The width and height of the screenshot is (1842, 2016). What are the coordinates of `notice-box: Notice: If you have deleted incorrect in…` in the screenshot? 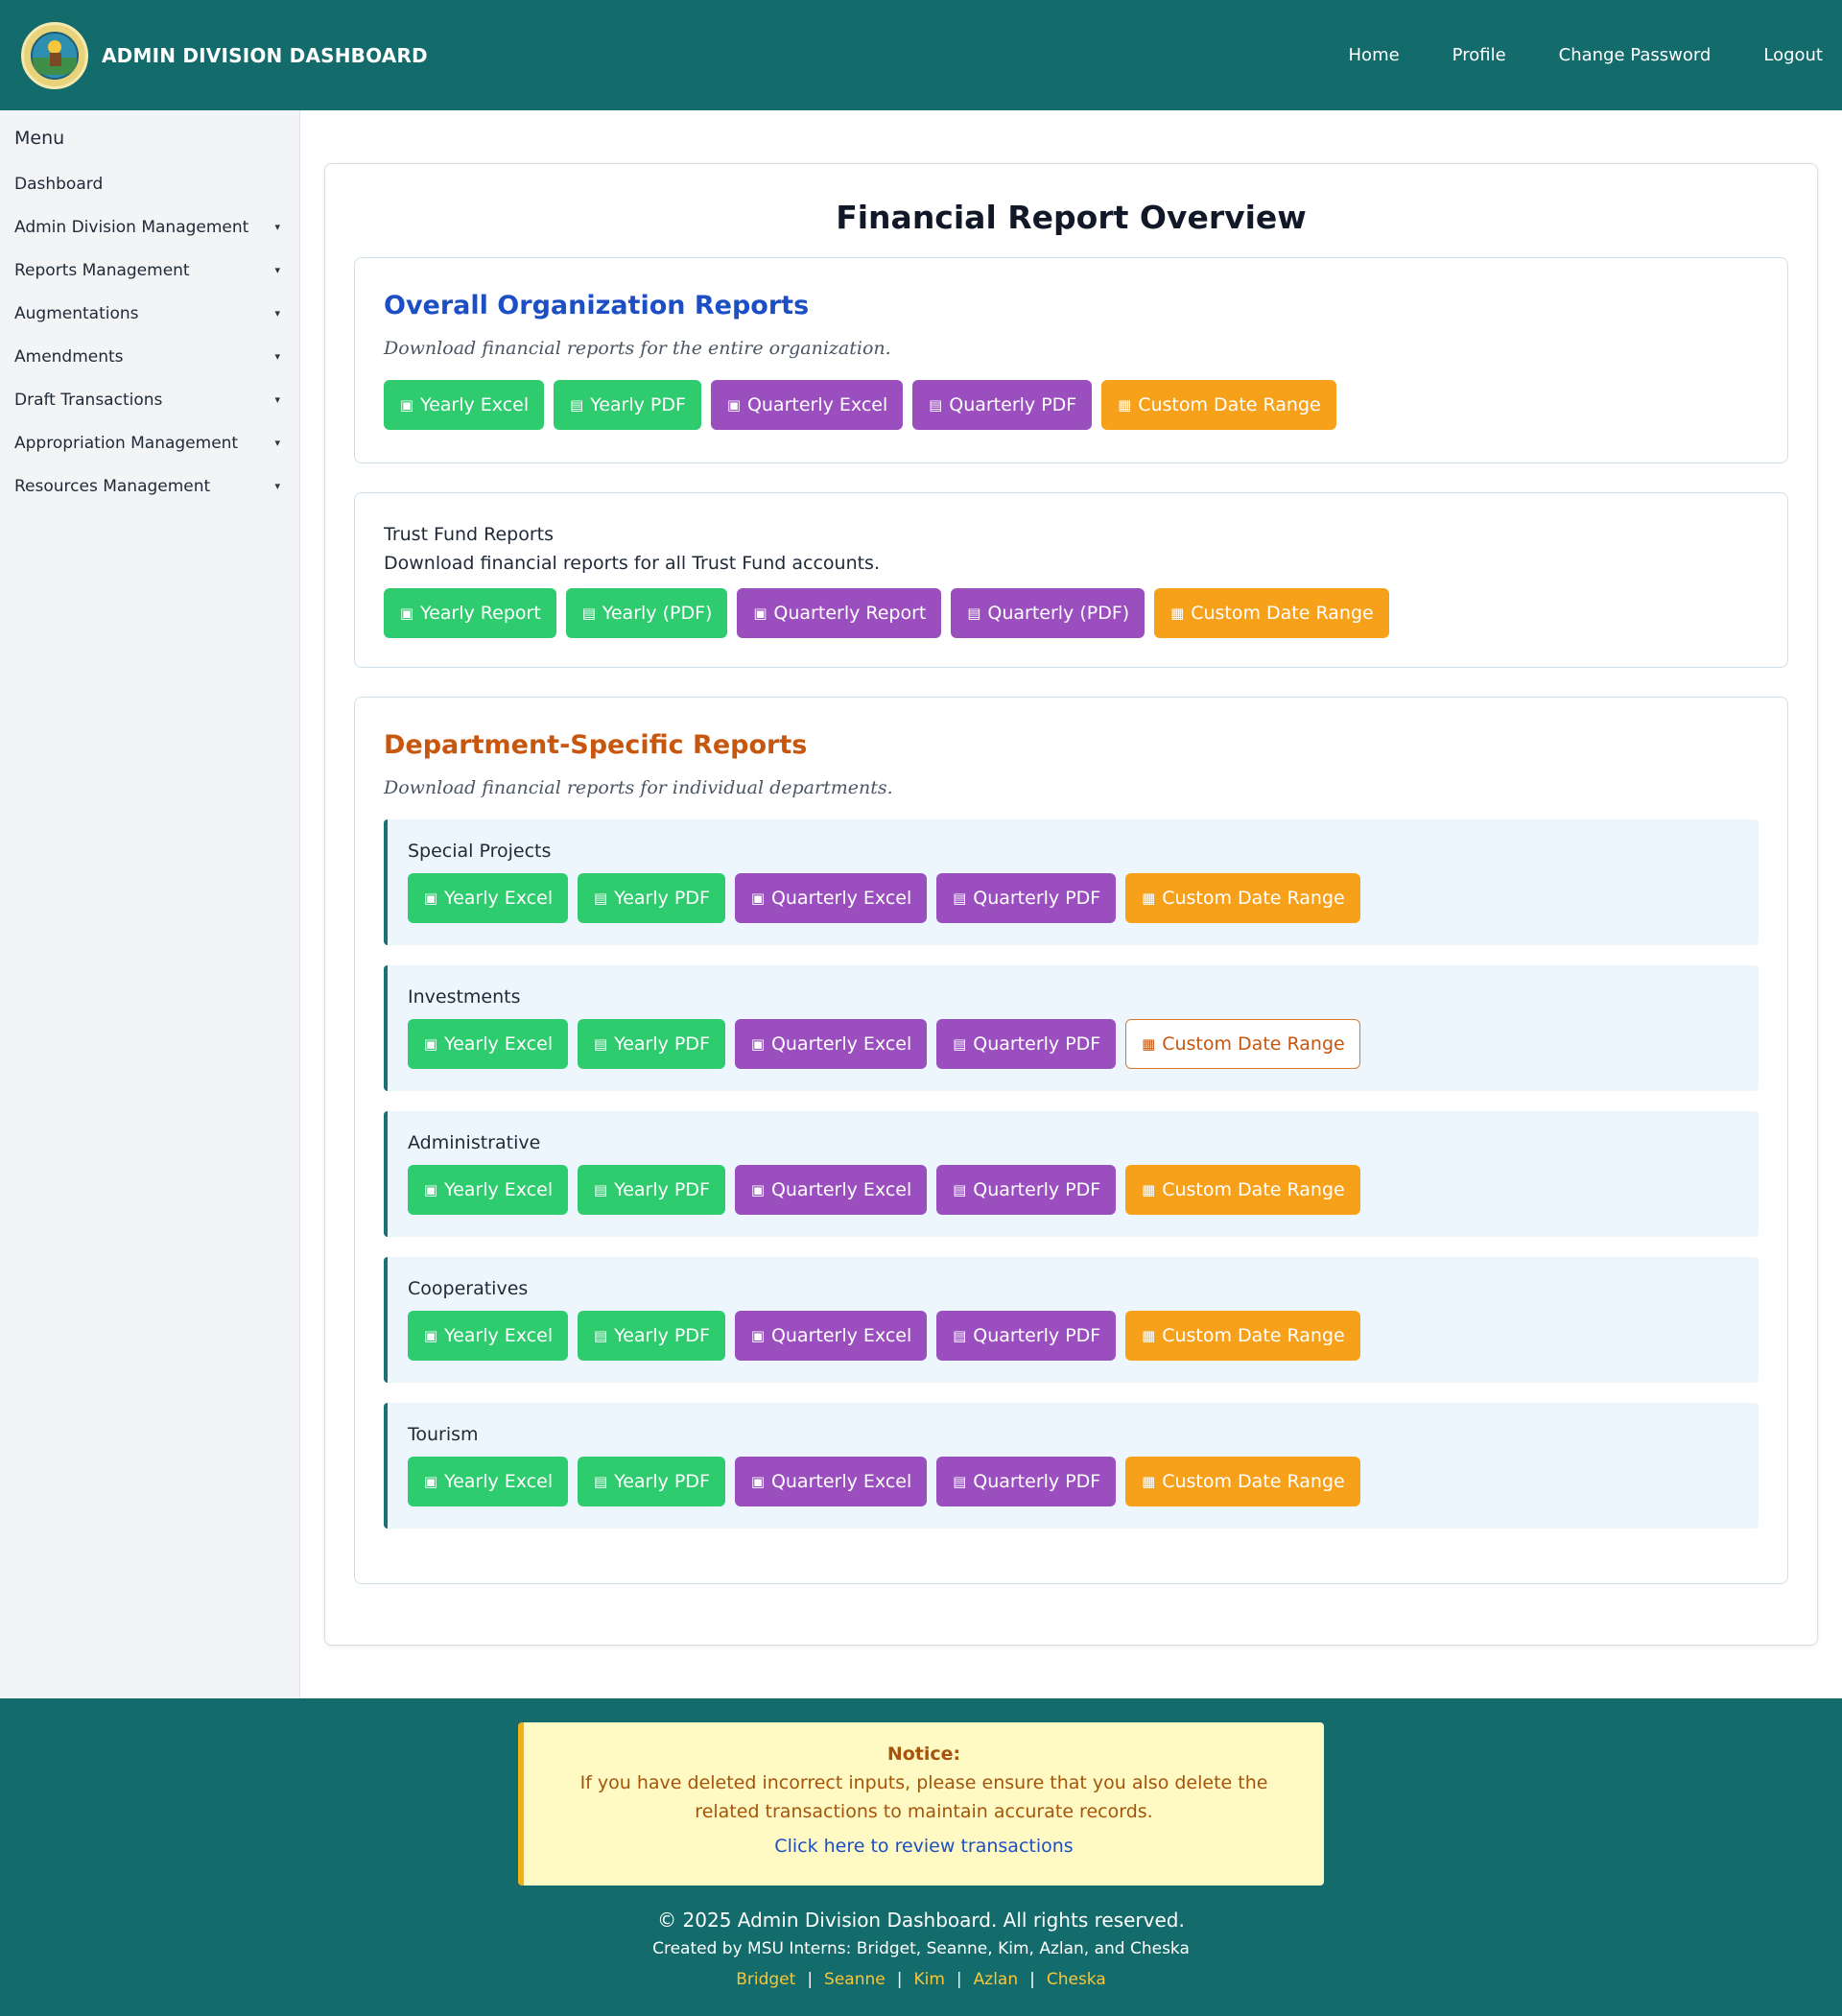 It's located at (921, 1804).